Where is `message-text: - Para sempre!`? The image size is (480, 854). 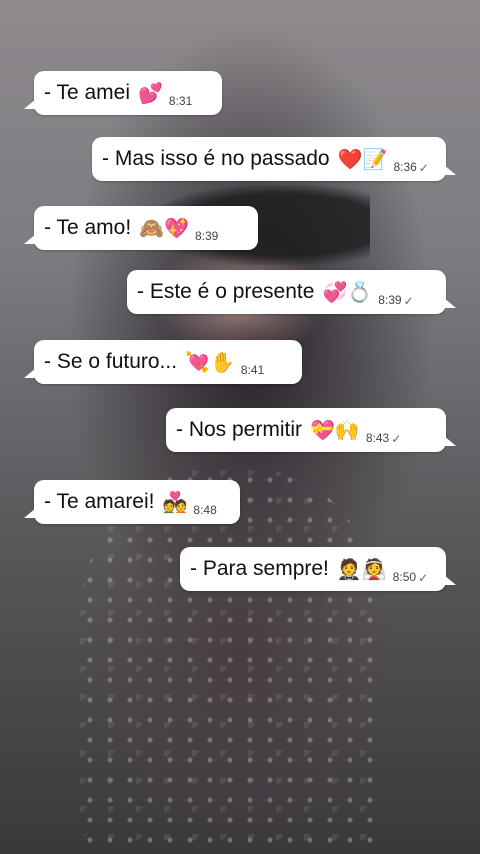
message-text: - Para sempre! is located at coordinates (259, 568).